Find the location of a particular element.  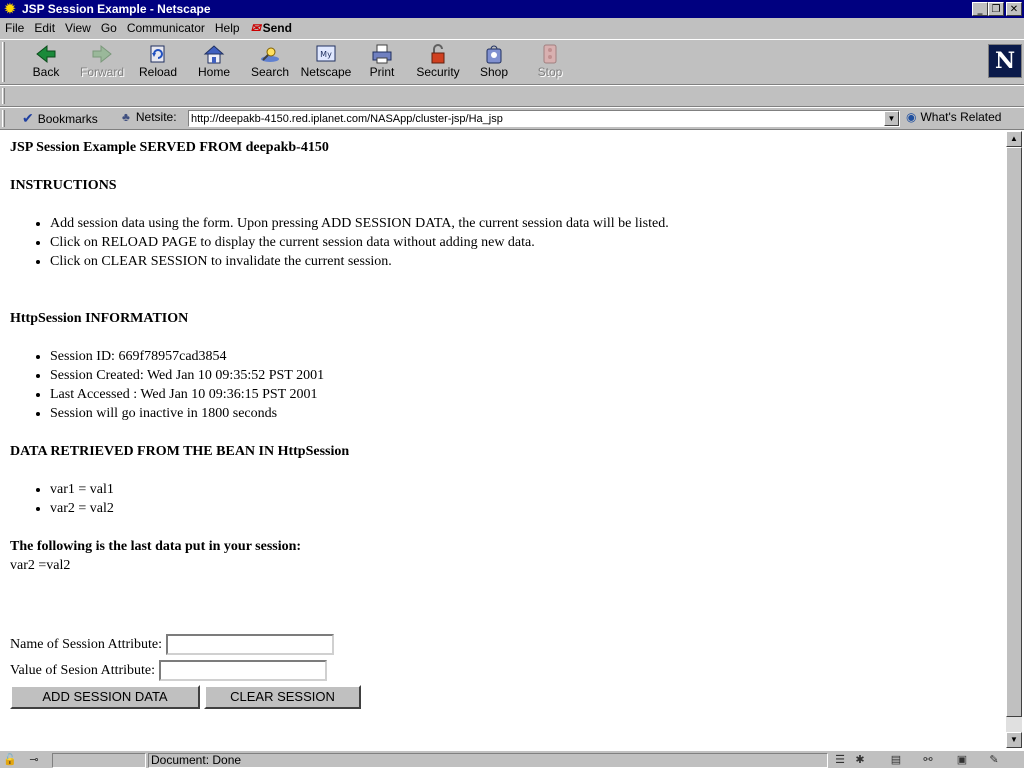

menu-edit: Edit is located at coordinates (44, 28).